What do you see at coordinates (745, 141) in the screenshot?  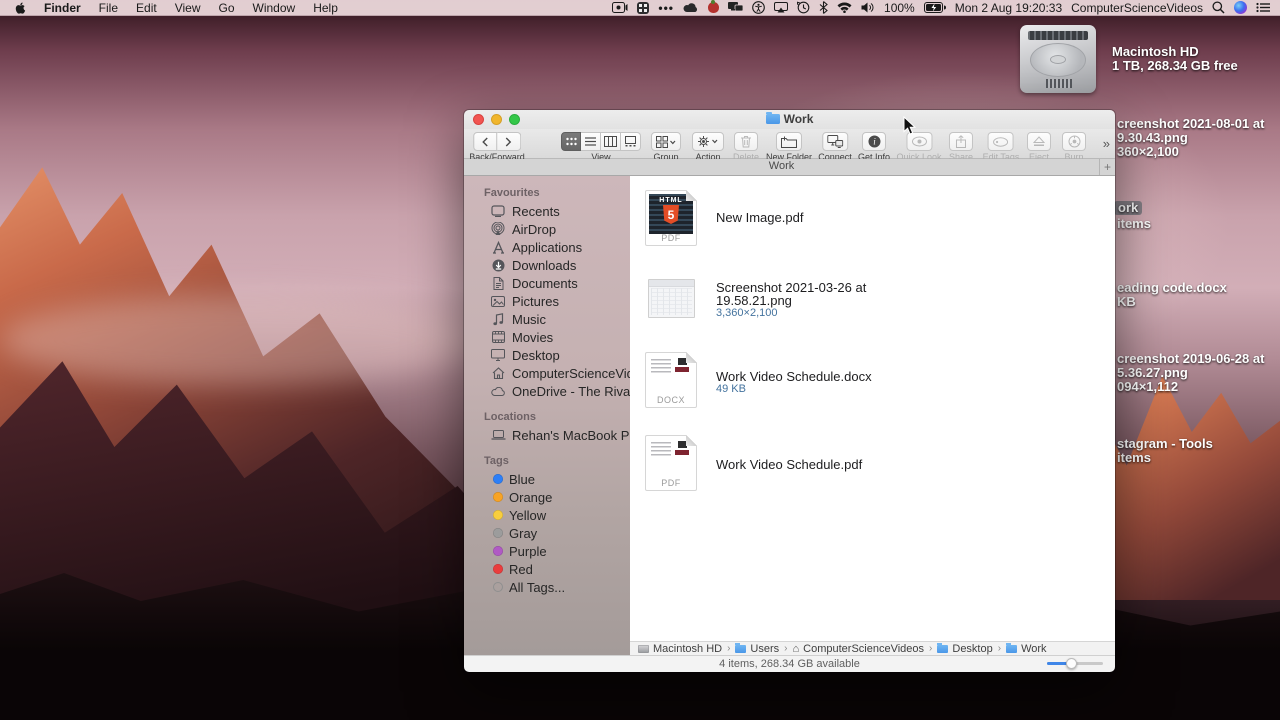 I see `delete-button-control` at bounding box center [745, 141].